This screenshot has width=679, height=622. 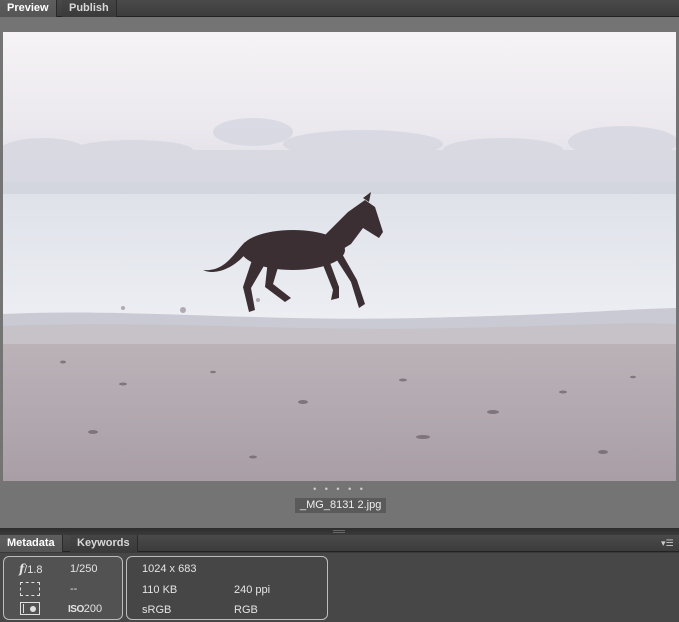 What do you see at coordinates (85, 609) in the screenshot?
I see `iso: ISO200` at bounding box center [85, 609].